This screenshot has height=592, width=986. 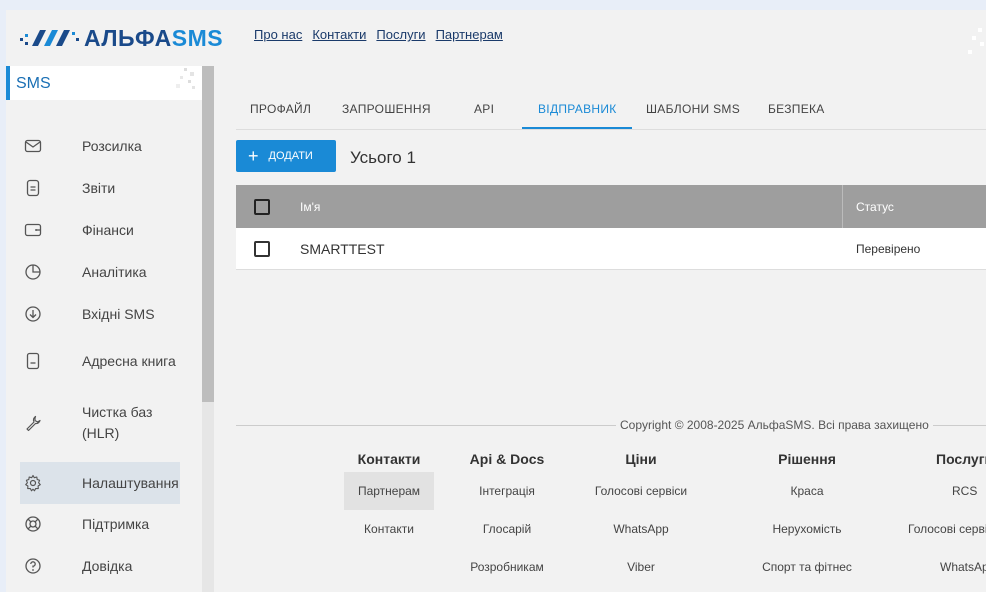 I want to click on footer-link: Розробникам, so click(x=507, y=567).